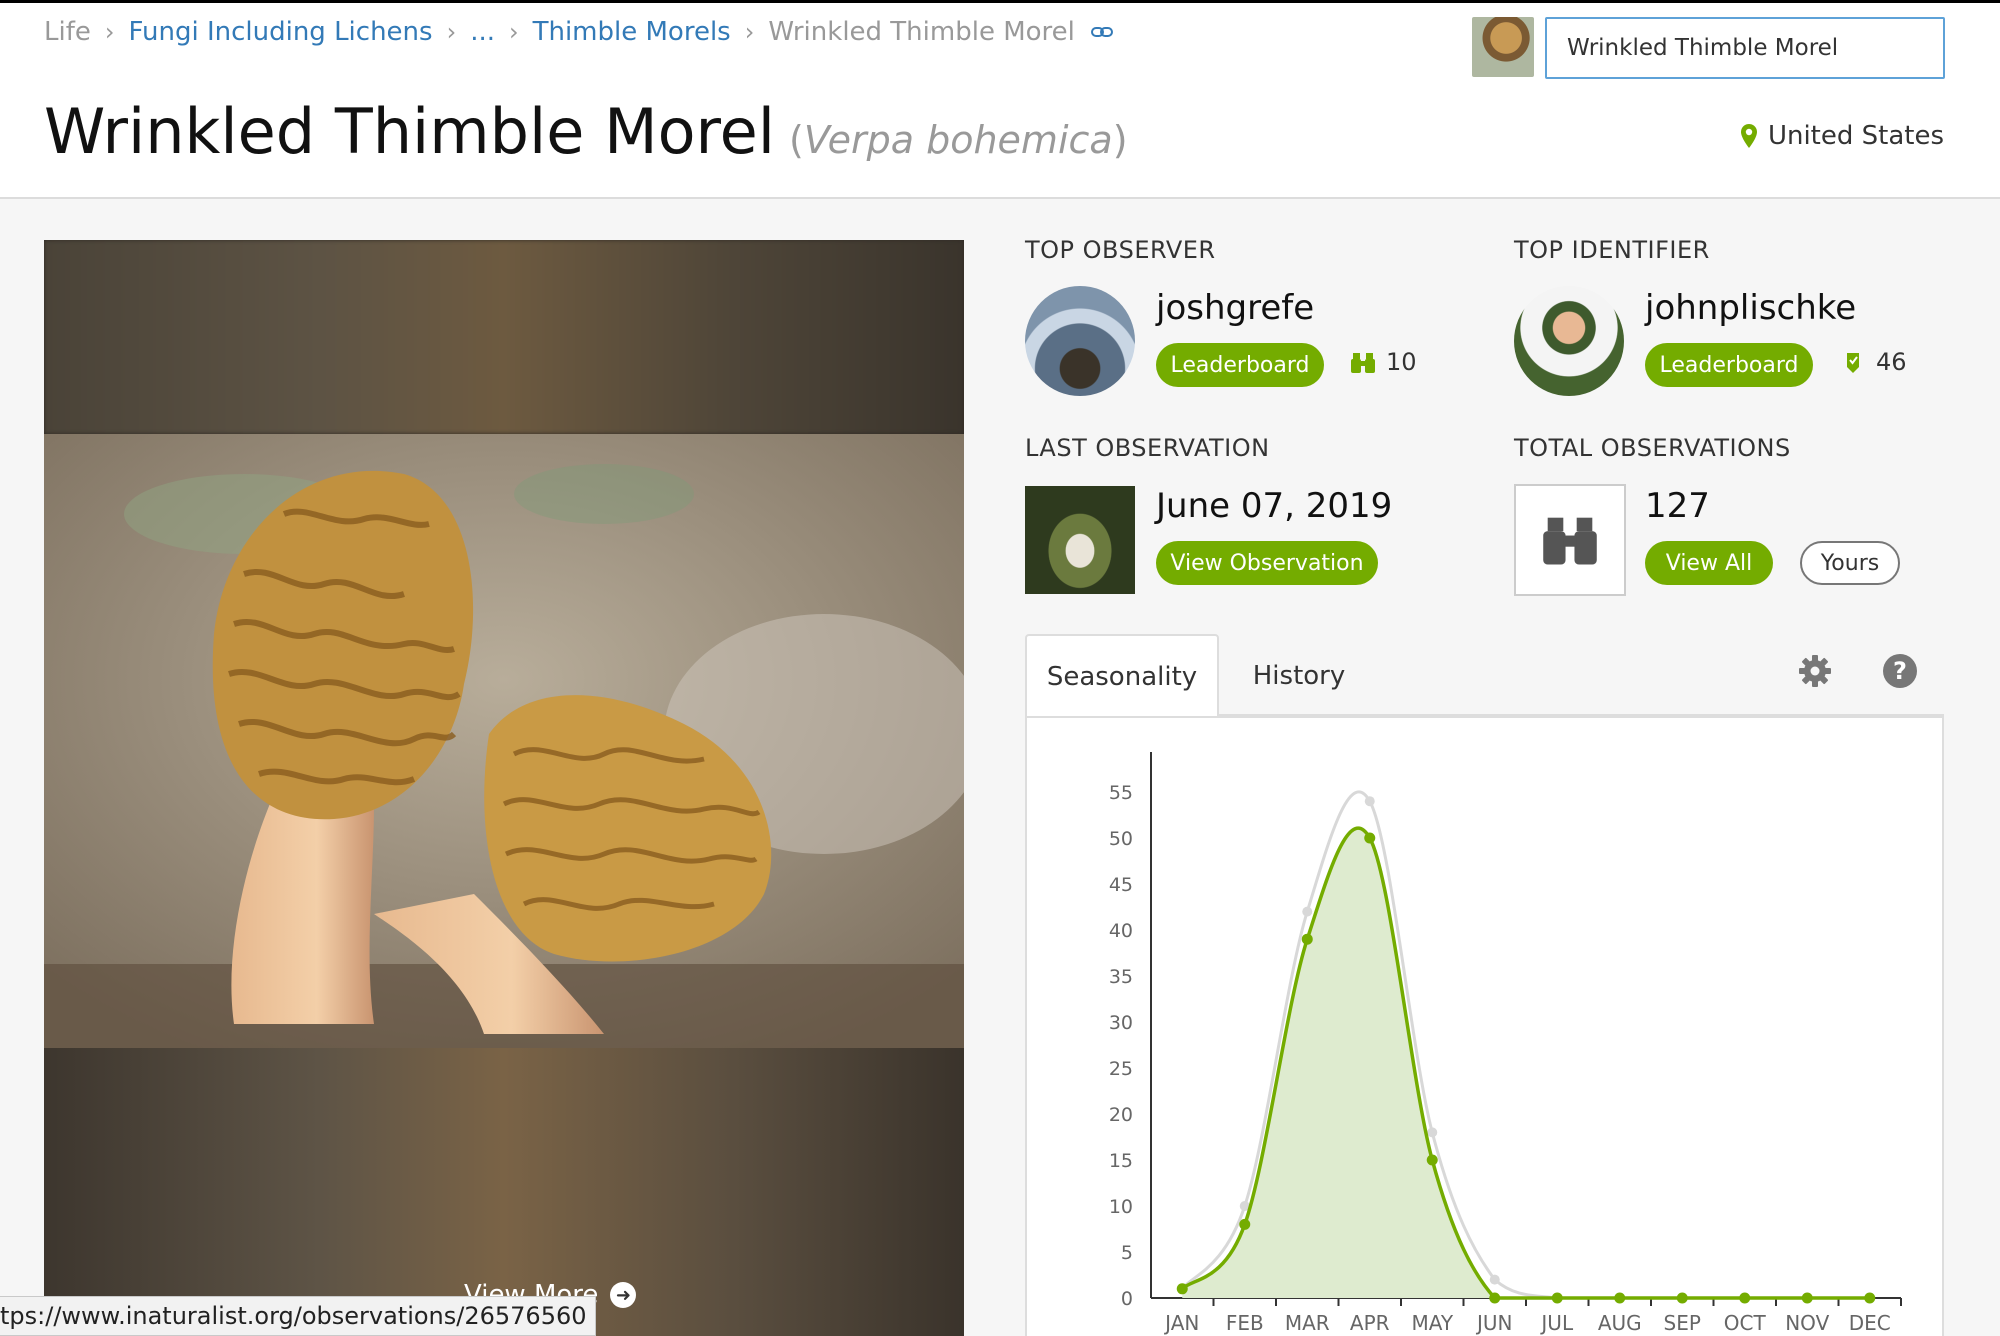 This screenshot has width=2000, height=1336. What do you see at coordinates (1748, 136) in the screenshot?
I see `map-marker-icon` at bounding box center [1748, 136].